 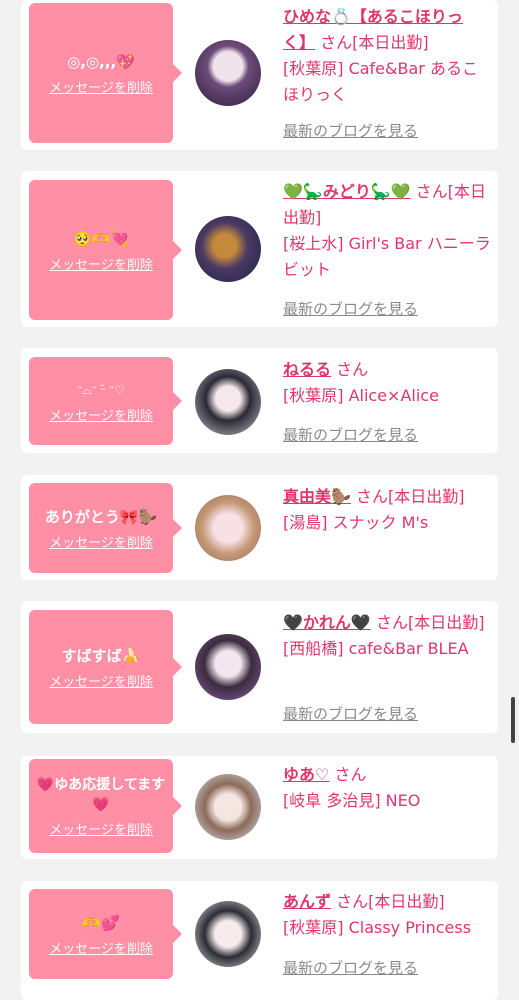 I want to click on message-bubble: ありがとう🎀🦫 メッセージを削除, so click(x=105, y=528).